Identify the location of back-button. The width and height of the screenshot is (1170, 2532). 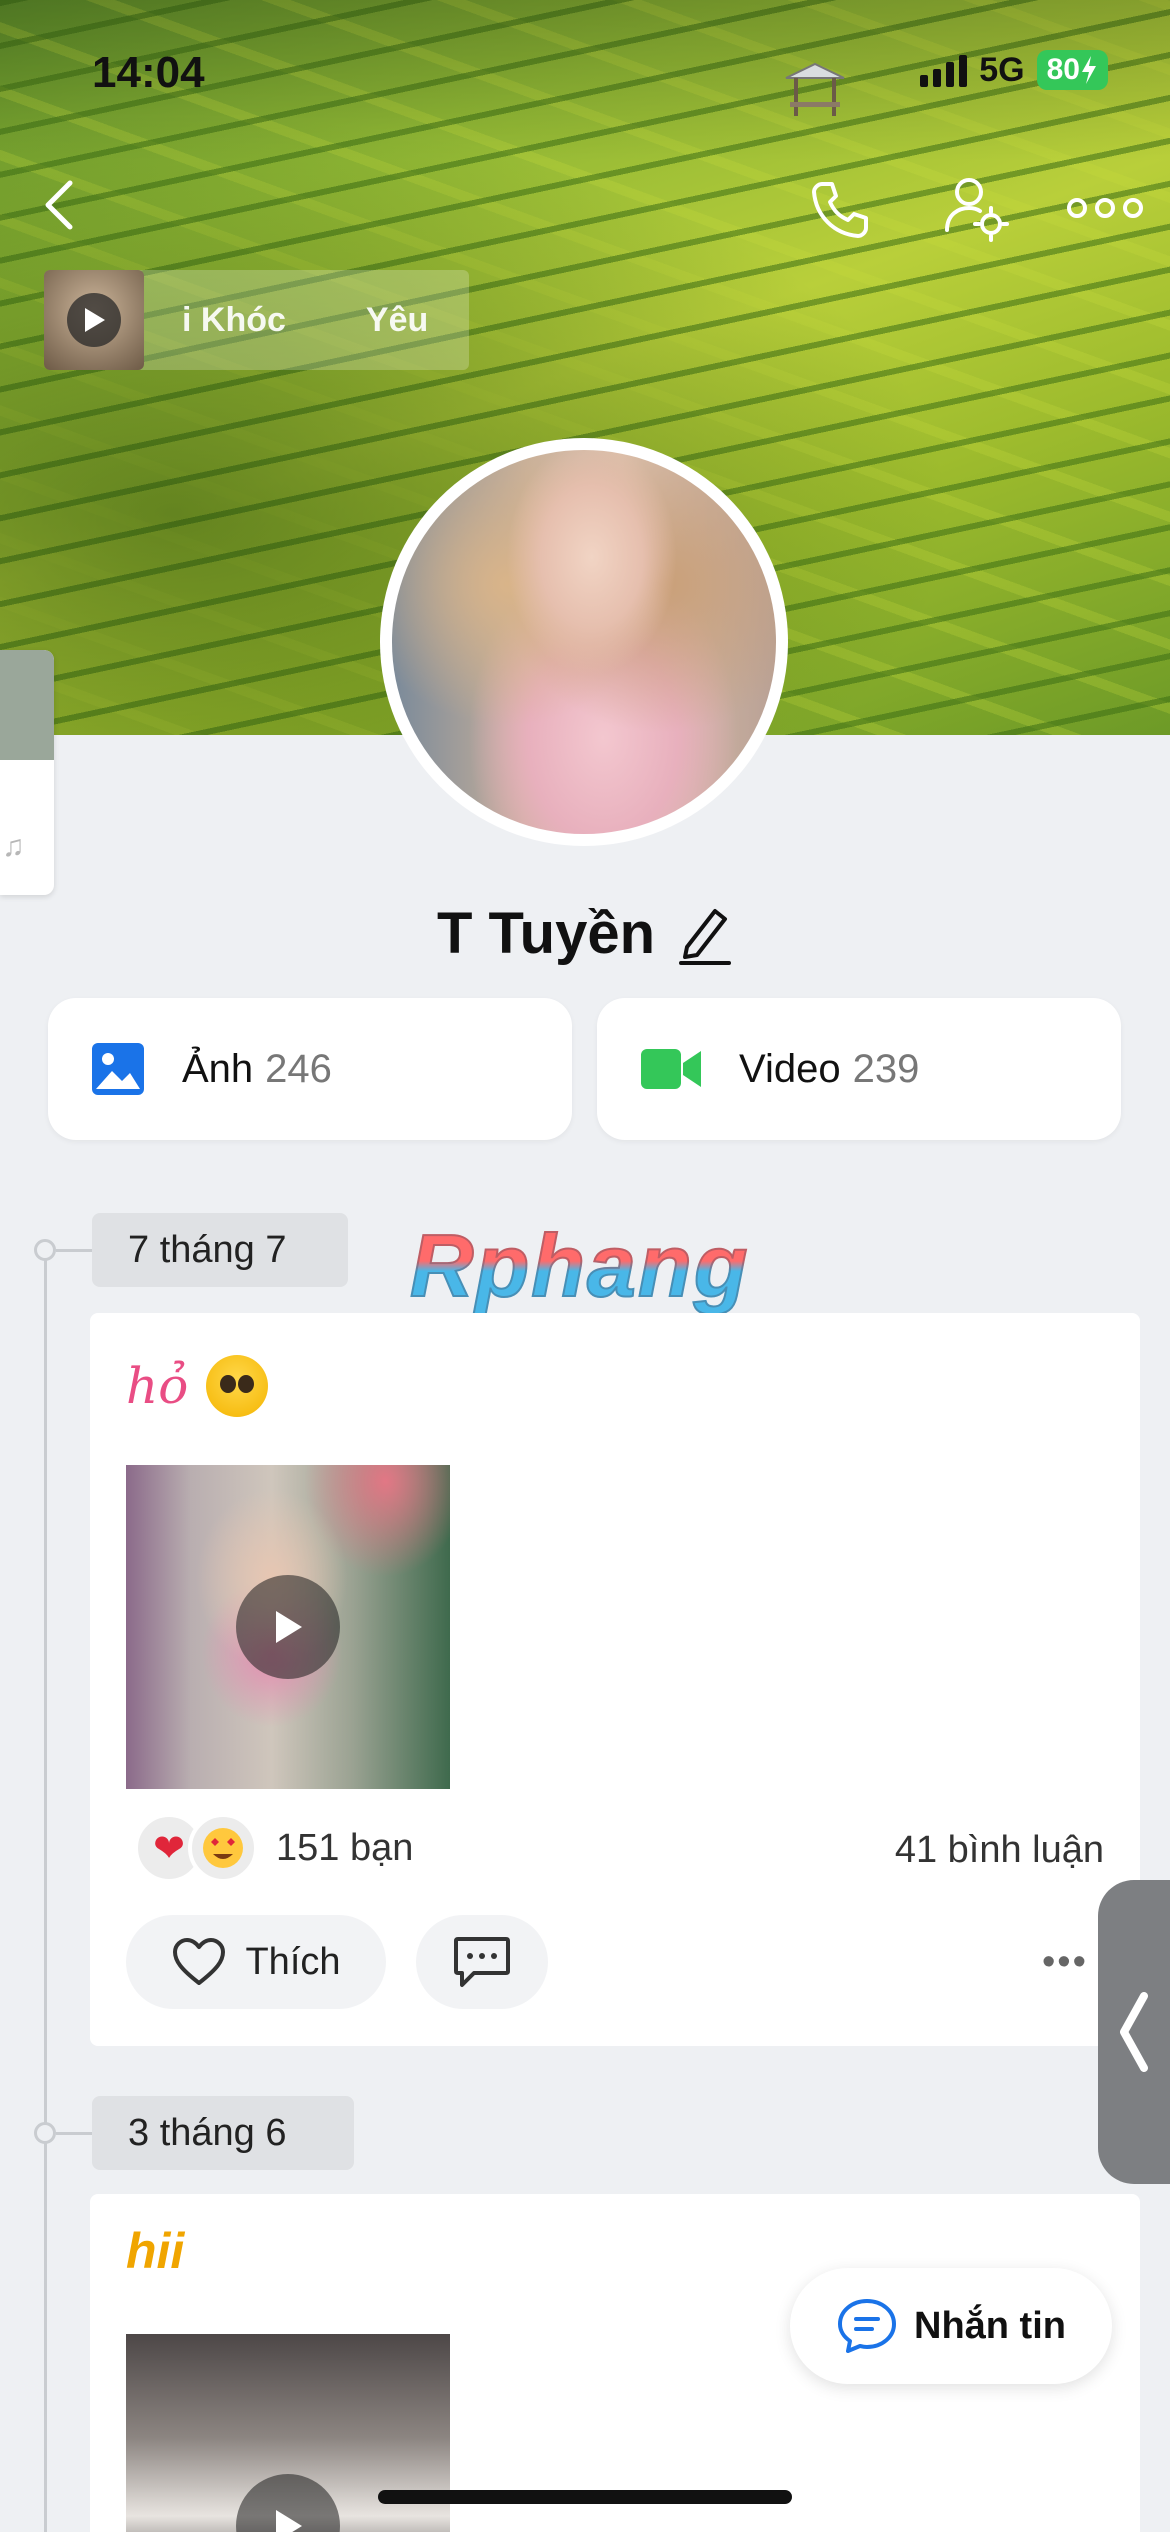
(60, 205).